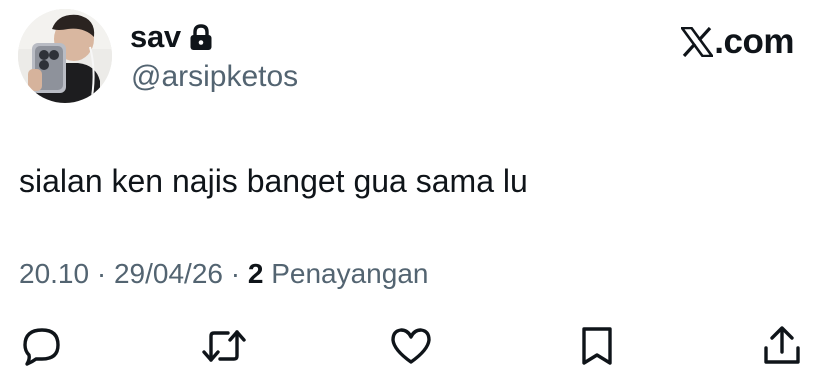 The image size is (828, 379). I want to click on display-name-row: sav, so click(171, 37).